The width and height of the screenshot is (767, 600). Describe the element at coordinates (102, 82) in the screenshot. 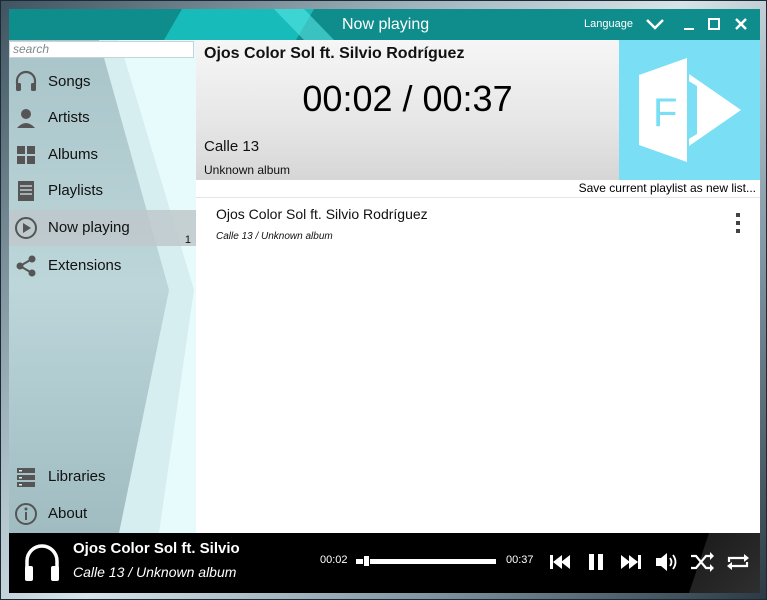

I see `sidebar-item-songs: Songs` at that location.